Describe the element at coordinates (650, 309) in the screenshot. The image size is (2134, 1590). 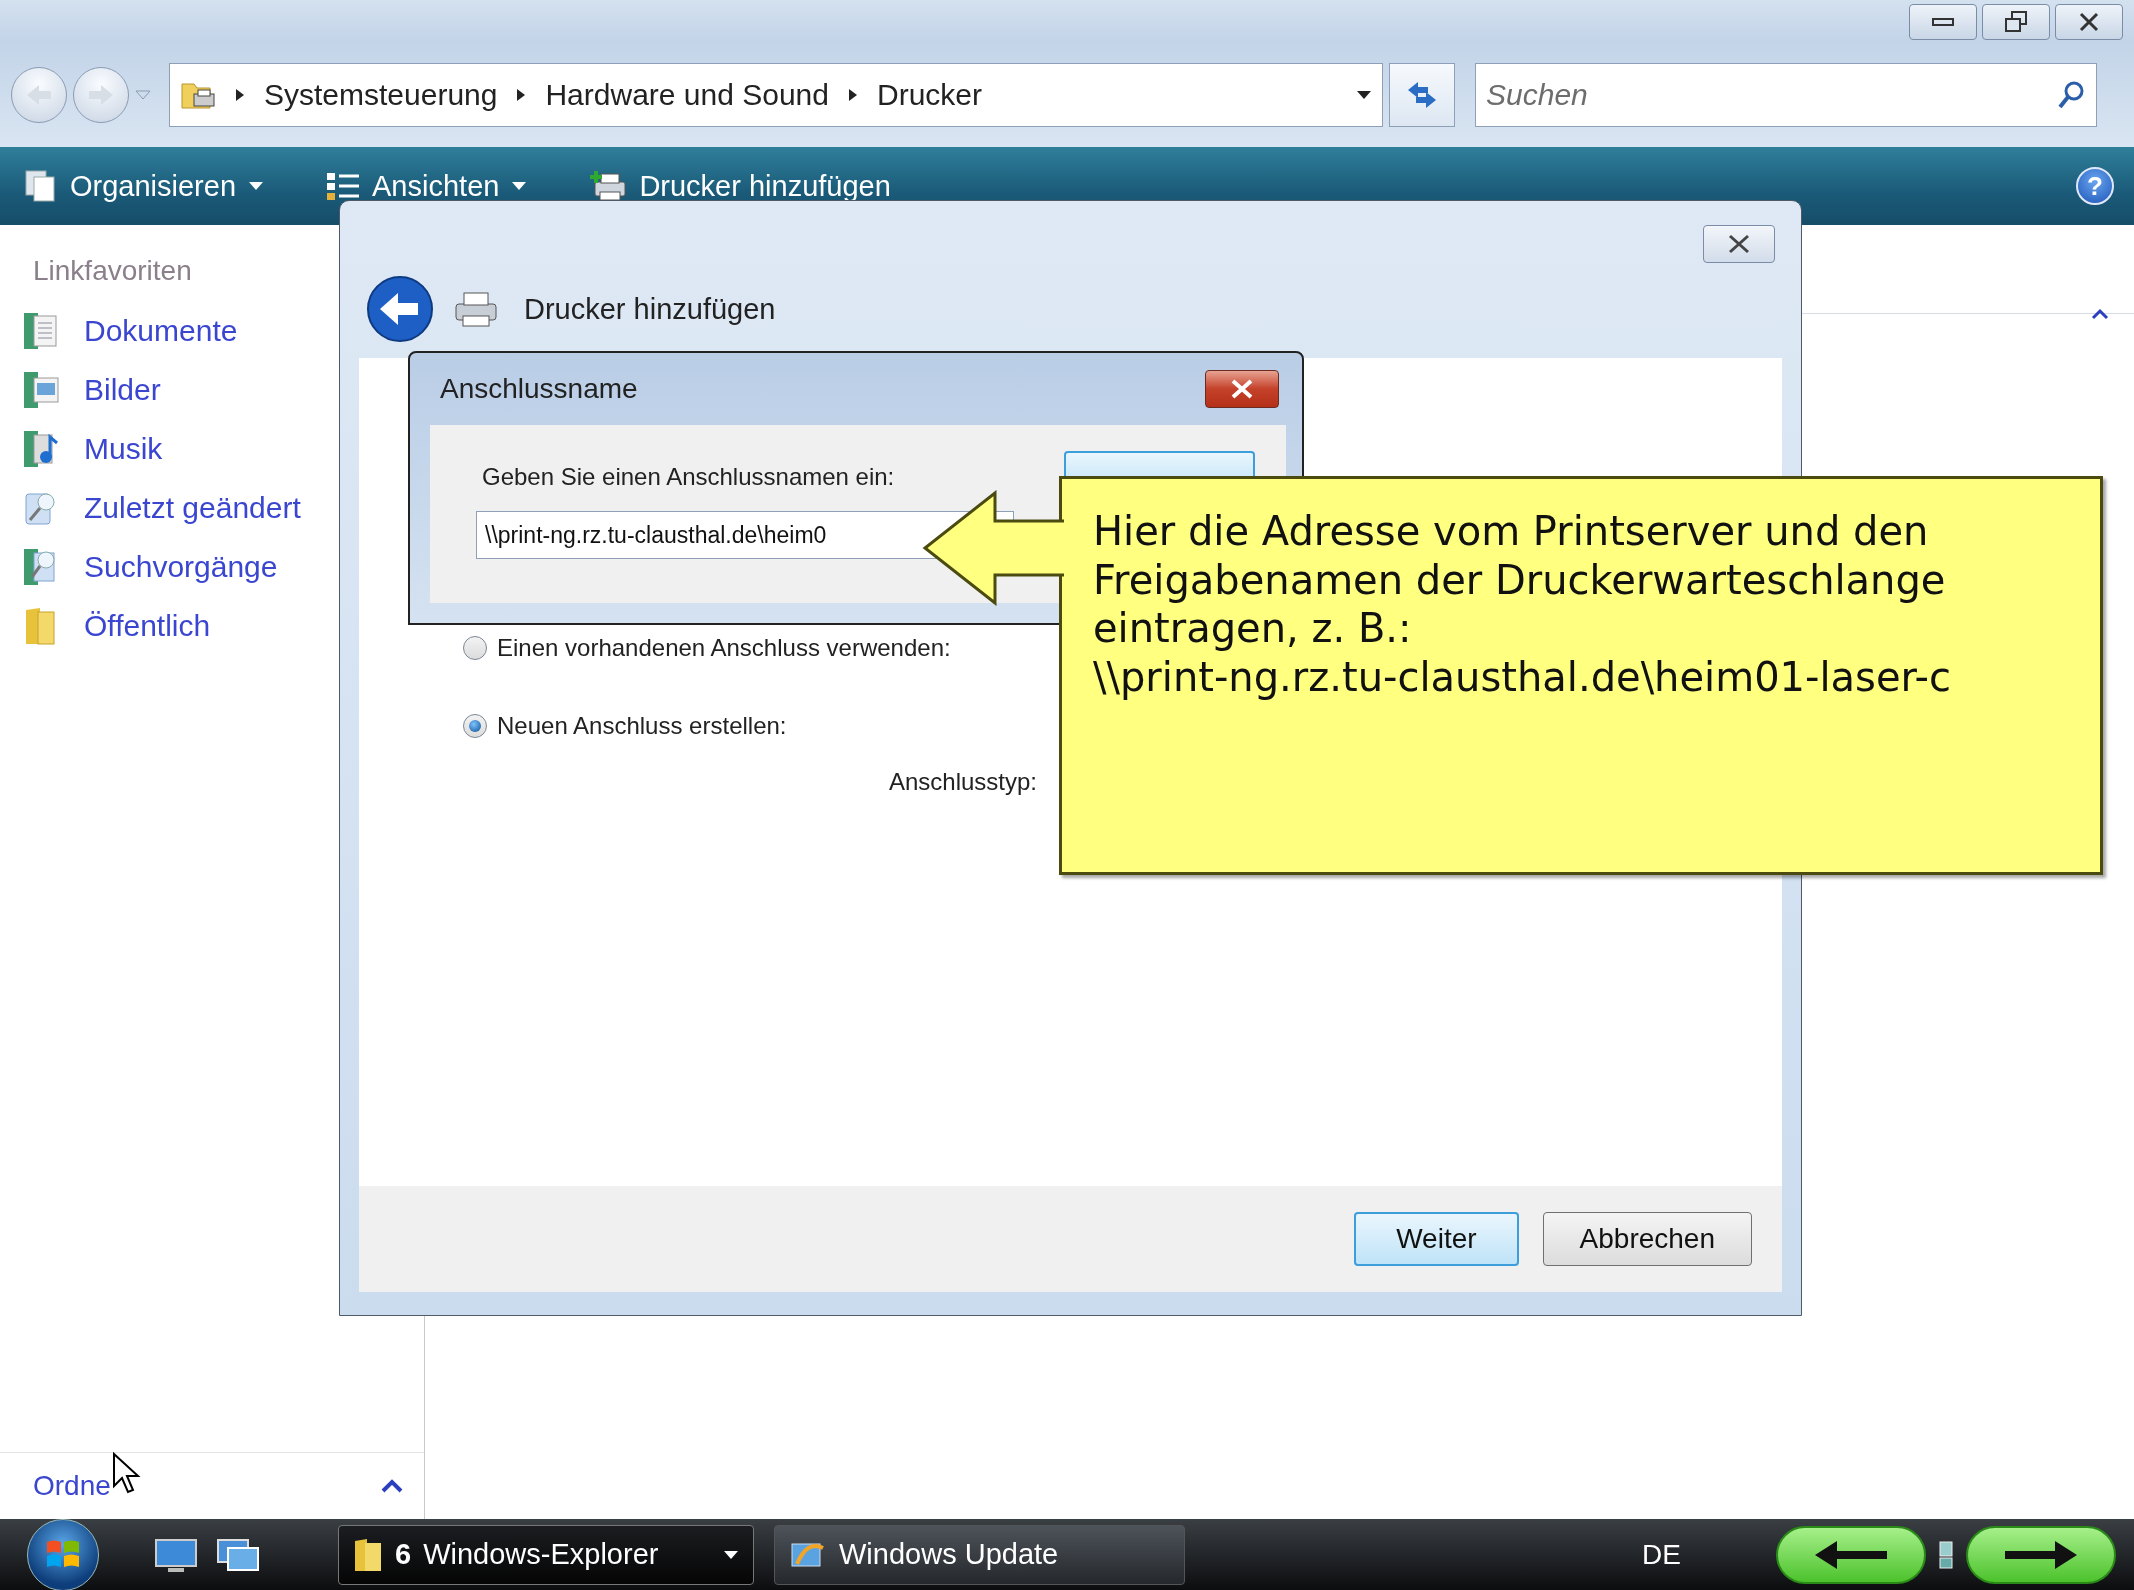
I see `dialog-title: Drucker hinzufügen` at that location.